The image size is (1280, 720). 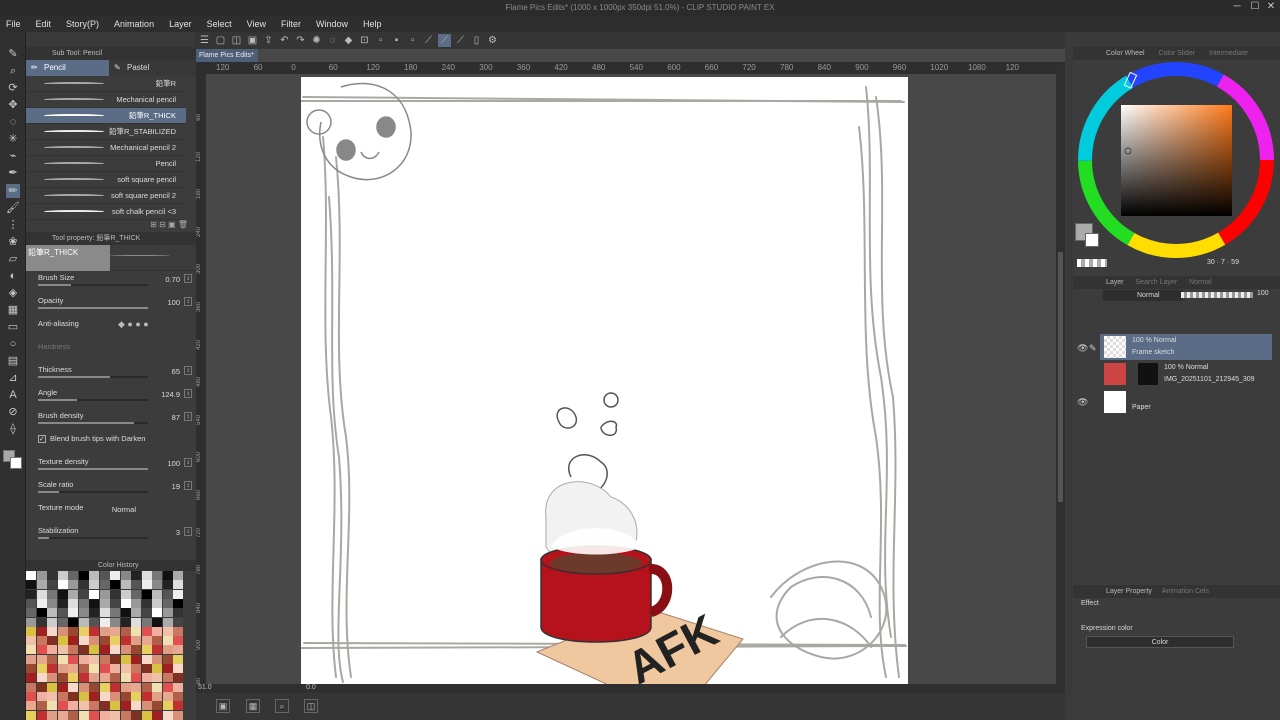 What do you see at coordinates (111, 374) in the screenshot?
I see `tool-property-row: Thickness 65 ↕` at bounding box center [111, 374].